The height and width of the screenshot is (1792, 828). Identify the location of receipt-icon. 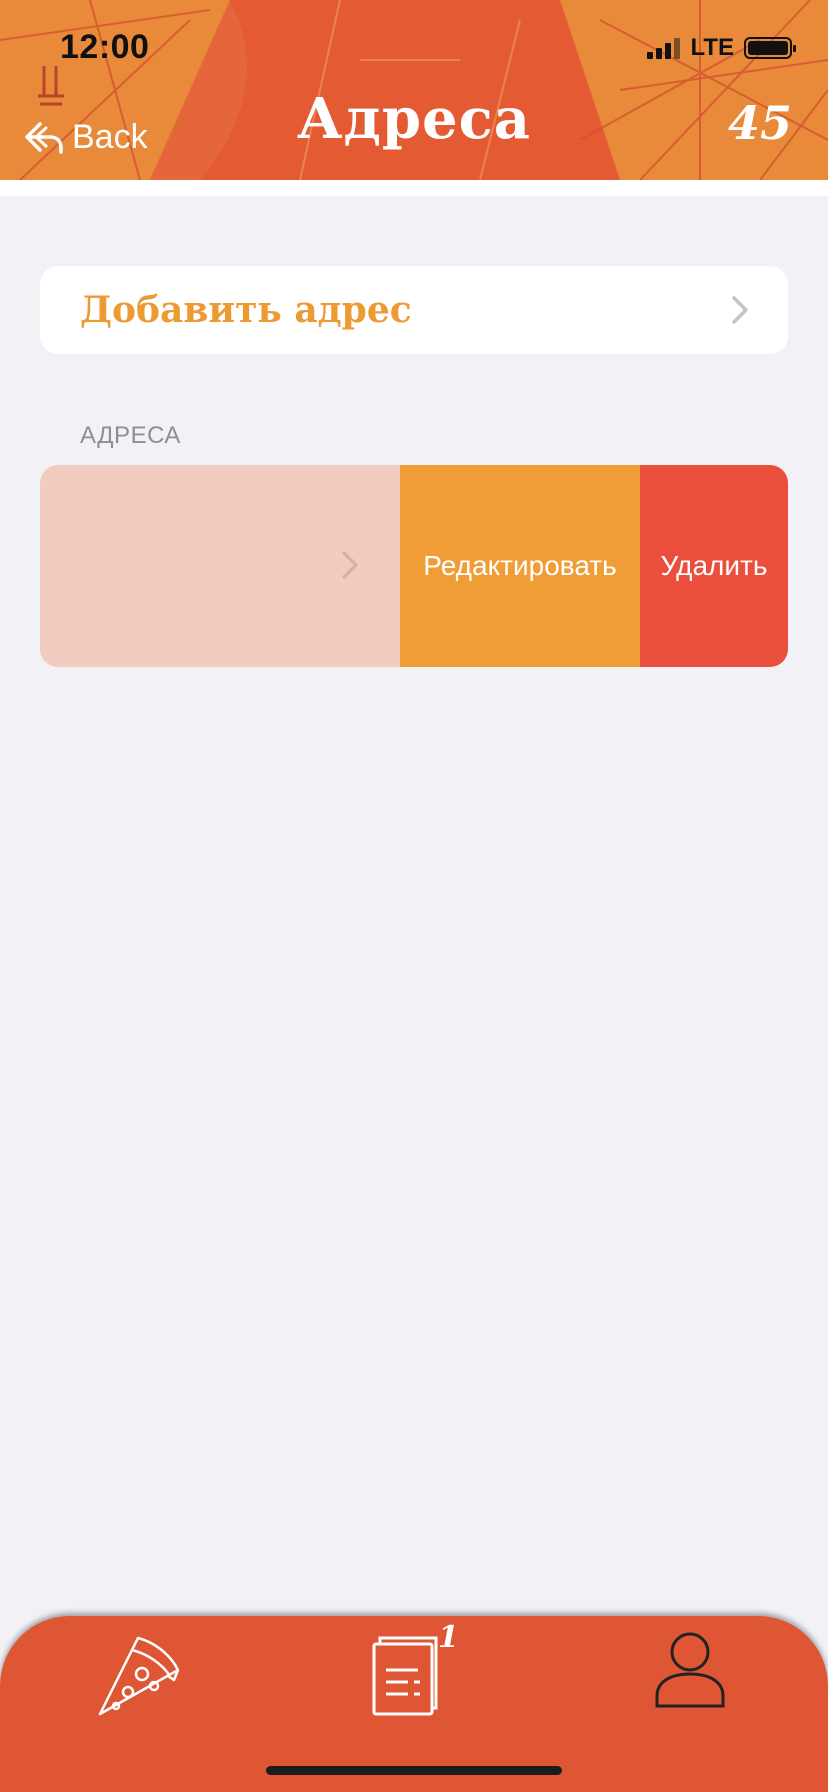
(405, 1676).